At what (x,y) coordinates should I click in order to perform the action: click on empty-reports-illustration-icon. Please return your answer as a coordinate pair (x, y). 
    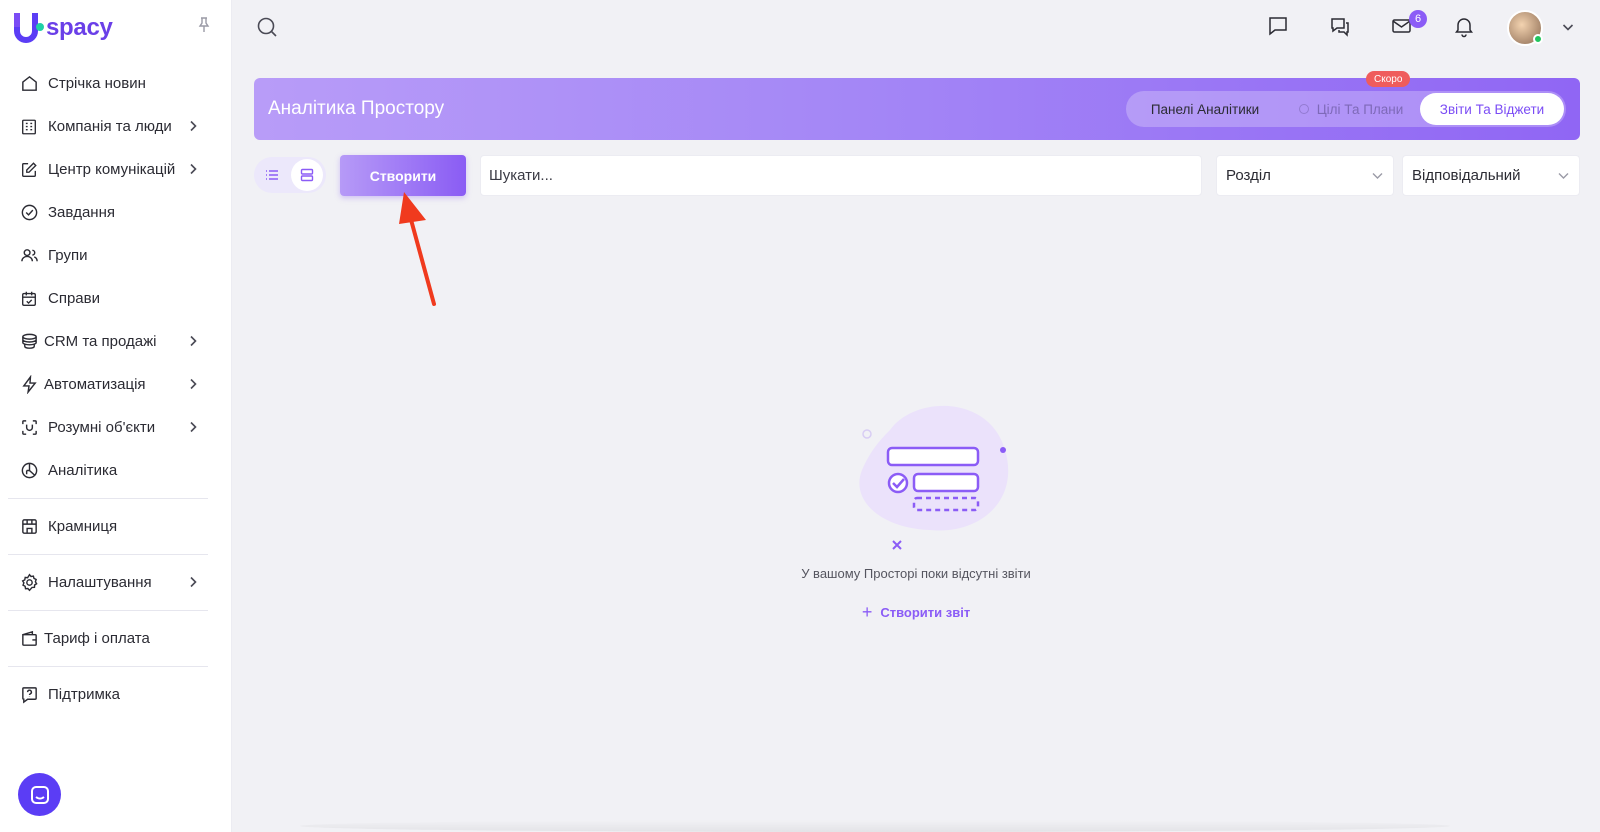
    Looking at the image, I should click on (934, 477).